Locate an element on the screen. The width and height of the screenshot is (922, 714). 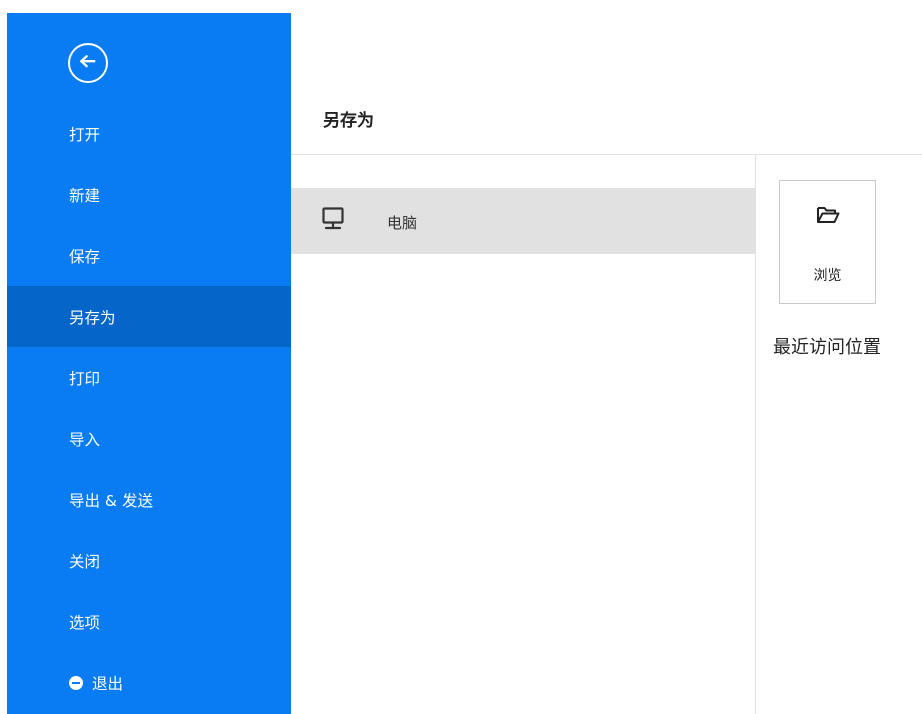
sidebar-item-label: 打开 is located at coordinates (85, 134).